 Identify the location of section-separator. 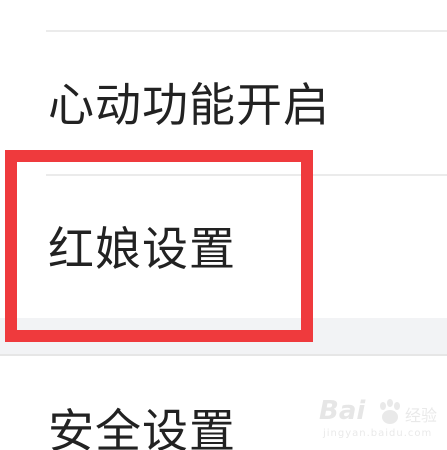
(223, 337).